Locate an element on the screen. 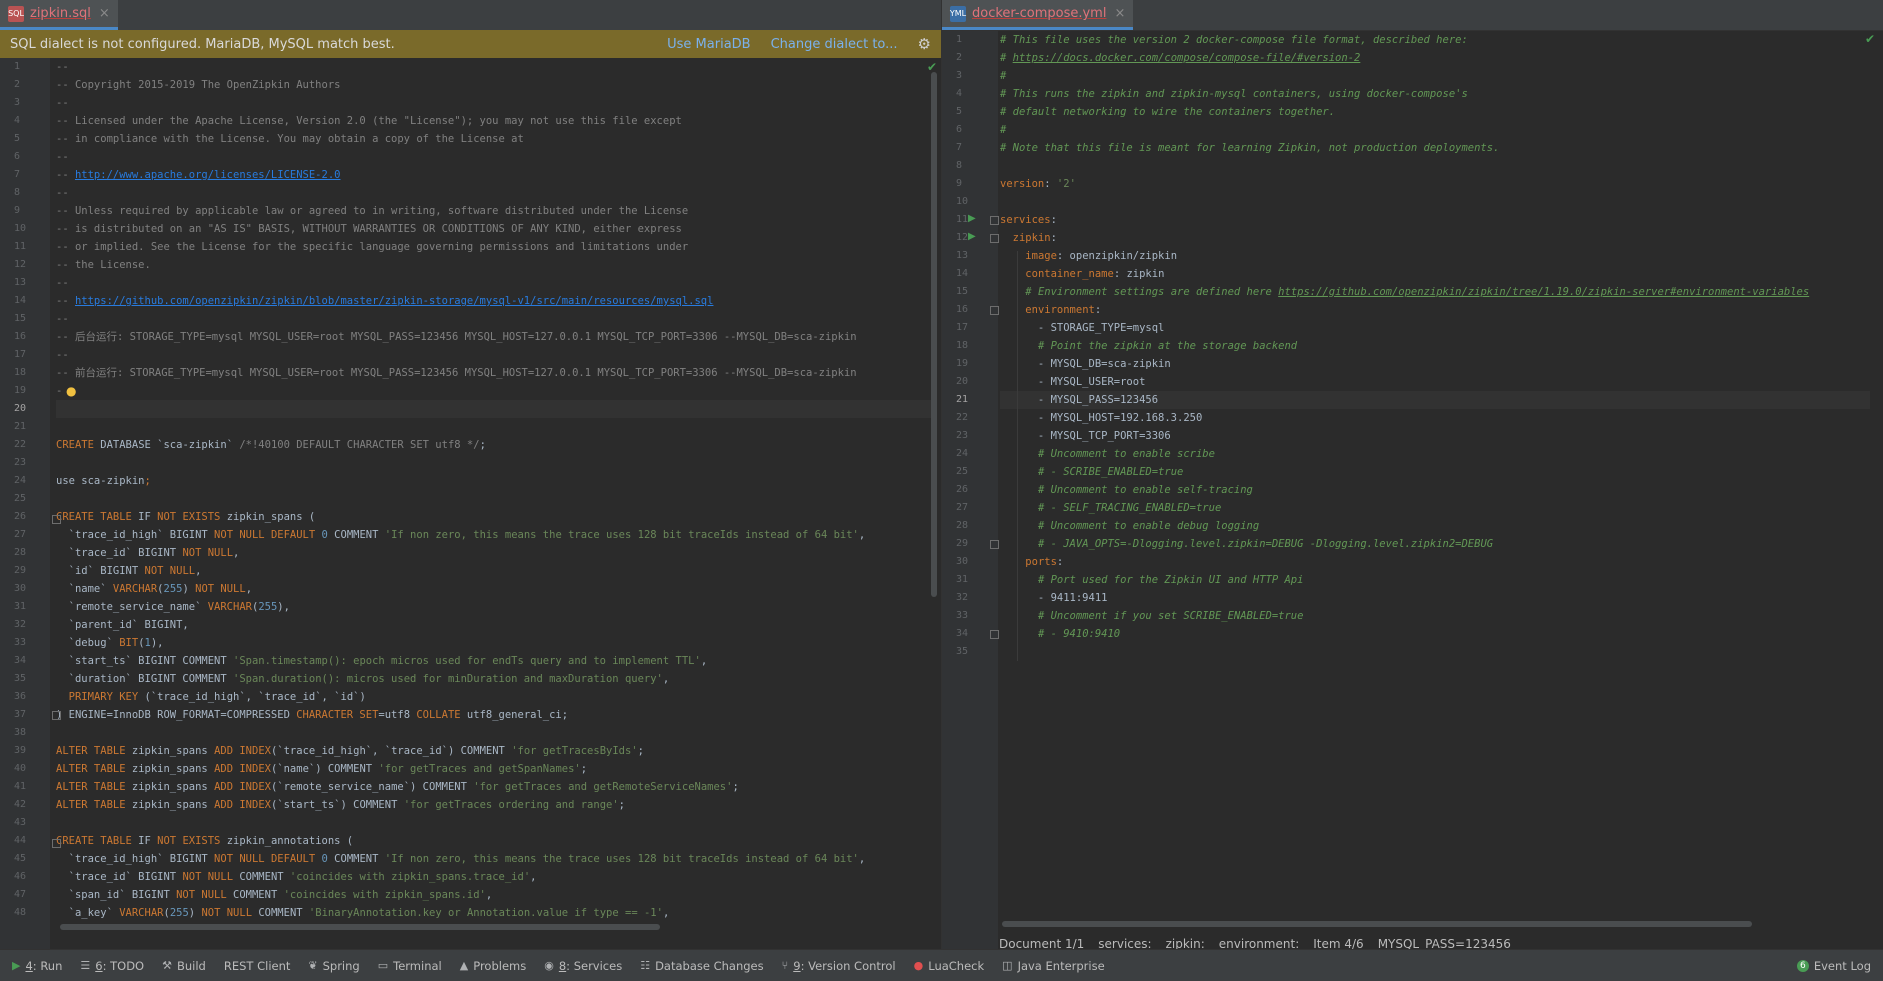 The height and width of the screenshot is (981, 1883). tool-window-problems: ▲ Problems is located at coordinates (493, 966).